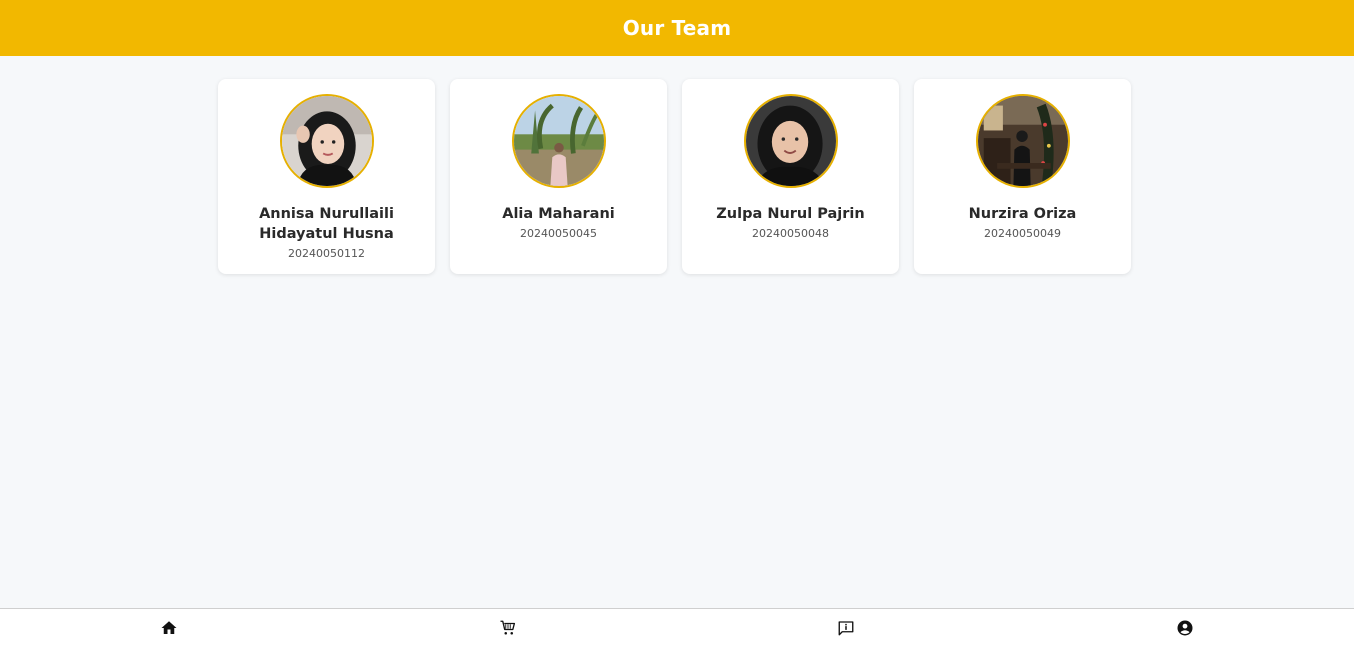 This screenshot has height=646, width=1354. I want to click on info-message-icon, so click(846, 627).